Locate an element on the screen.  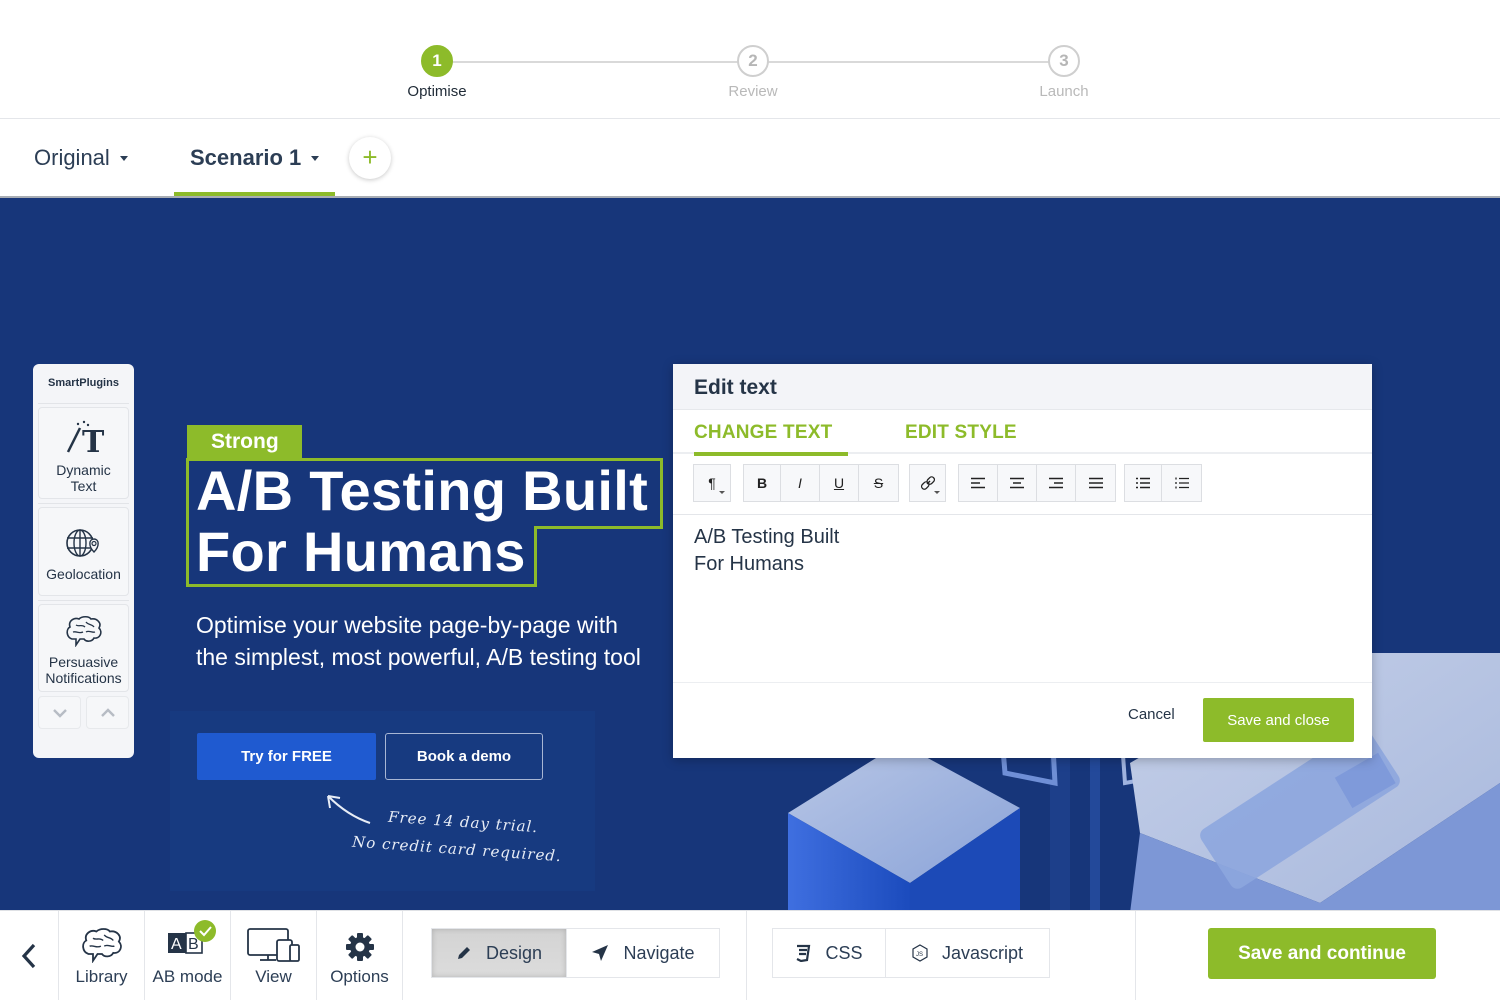
step-launch: 3 Launch is located at coordinates (1064, 72).